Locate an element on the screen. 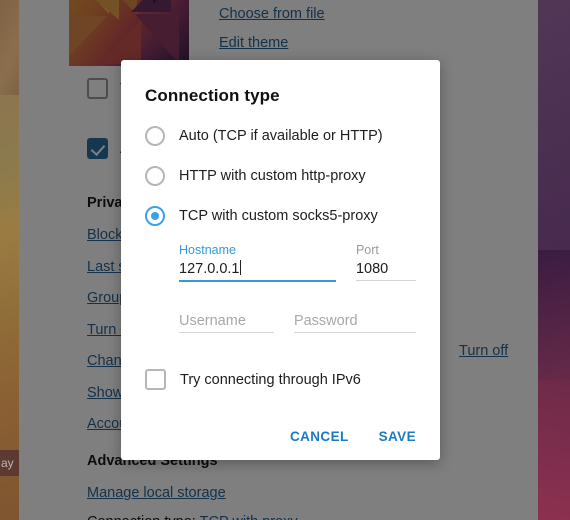 Image resolution: width=570 pixels, height=520 pixels. turn-off-link: Turn off is located at coordinates (483, 351).